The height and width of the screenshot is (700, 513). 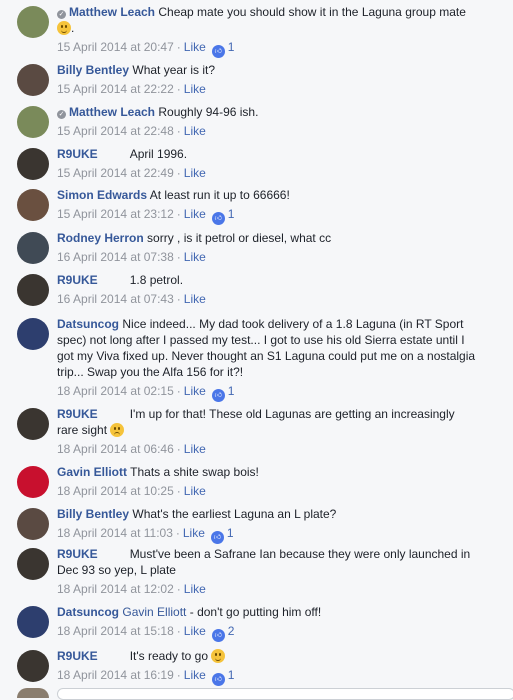 I want to click on verified-icon: ✓, so click(x=61, y=14).